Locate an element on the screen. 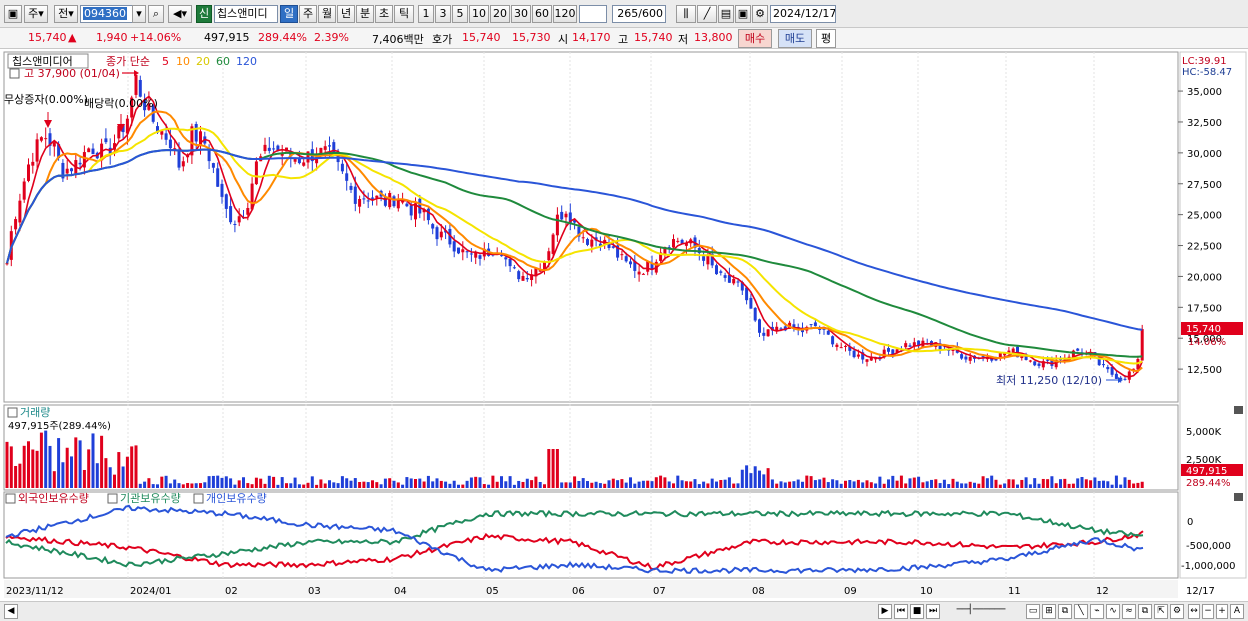  market-select: 전▾ is located at coordinates (66, 14).